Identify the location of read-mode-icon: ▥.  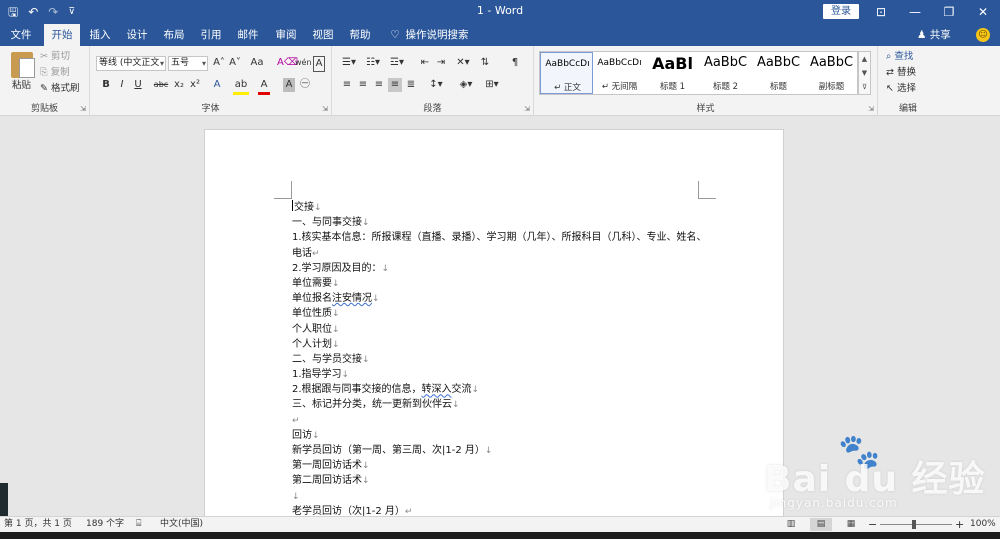
(791, 524).